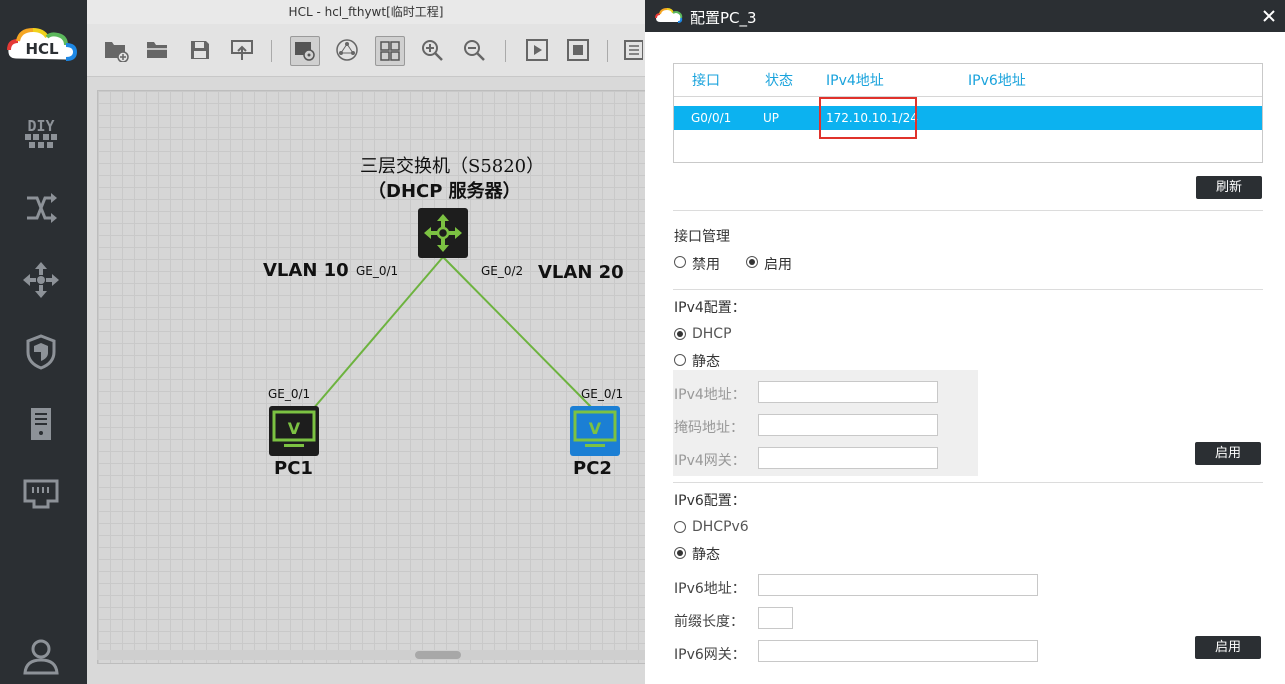 The image size is (1285, 684). Describe the element at coordinates (293, 468) in the screenshot. I see `pc1-label: PC1` at that location.